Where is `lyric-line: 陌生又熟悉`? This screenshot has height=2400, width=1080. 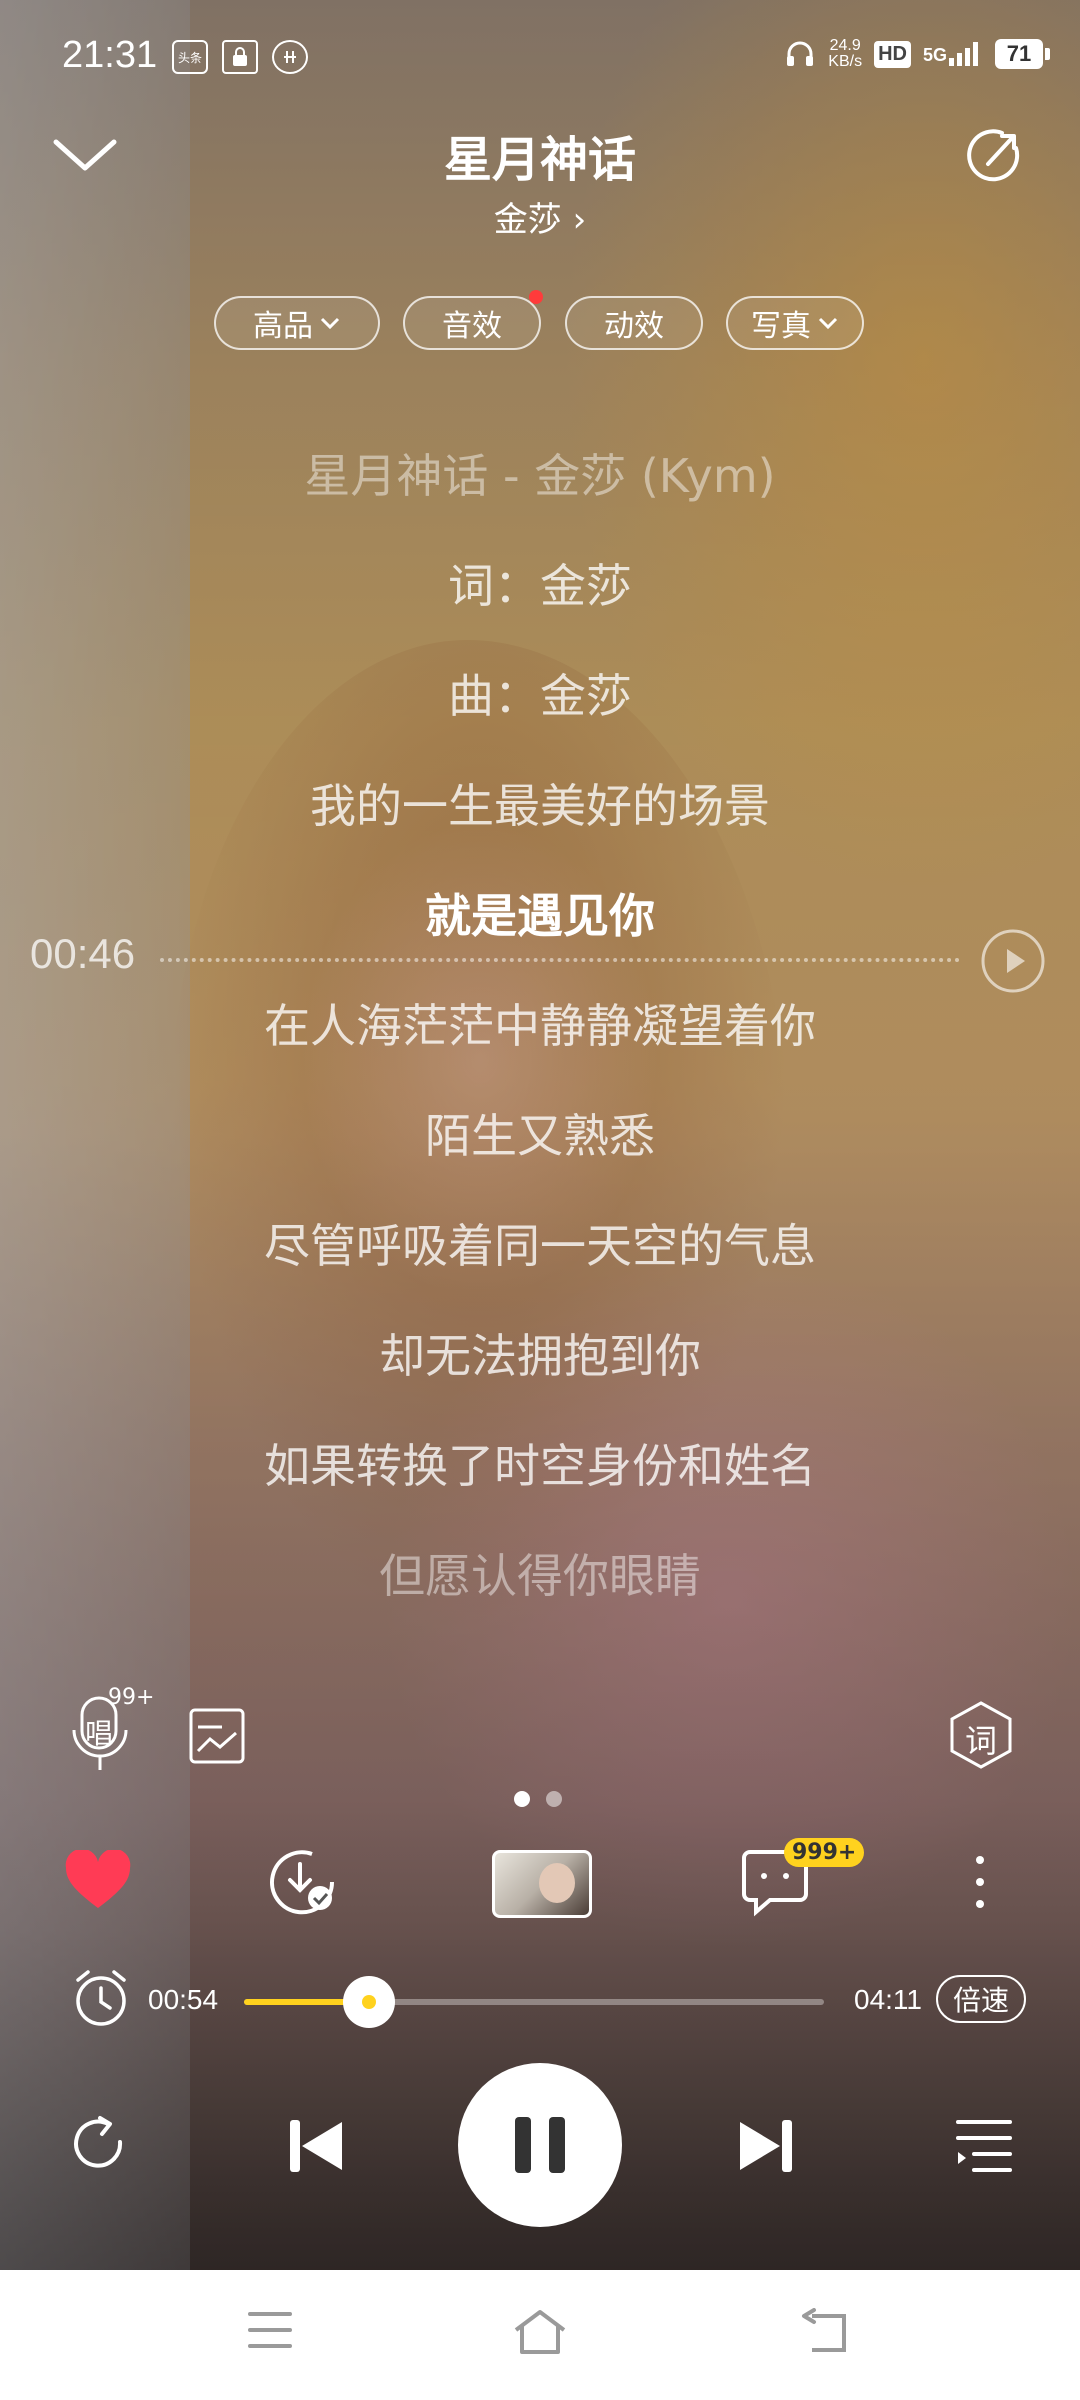
lyric-line: 陌生又熟悉 is located at coordinates (540, 1136).